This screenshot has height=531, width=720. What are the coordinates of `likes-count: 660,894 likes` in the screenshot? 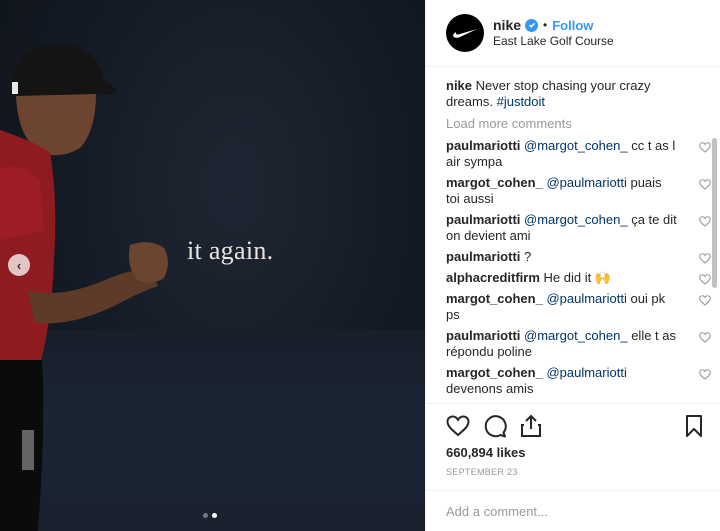 It's located at (573, 452).